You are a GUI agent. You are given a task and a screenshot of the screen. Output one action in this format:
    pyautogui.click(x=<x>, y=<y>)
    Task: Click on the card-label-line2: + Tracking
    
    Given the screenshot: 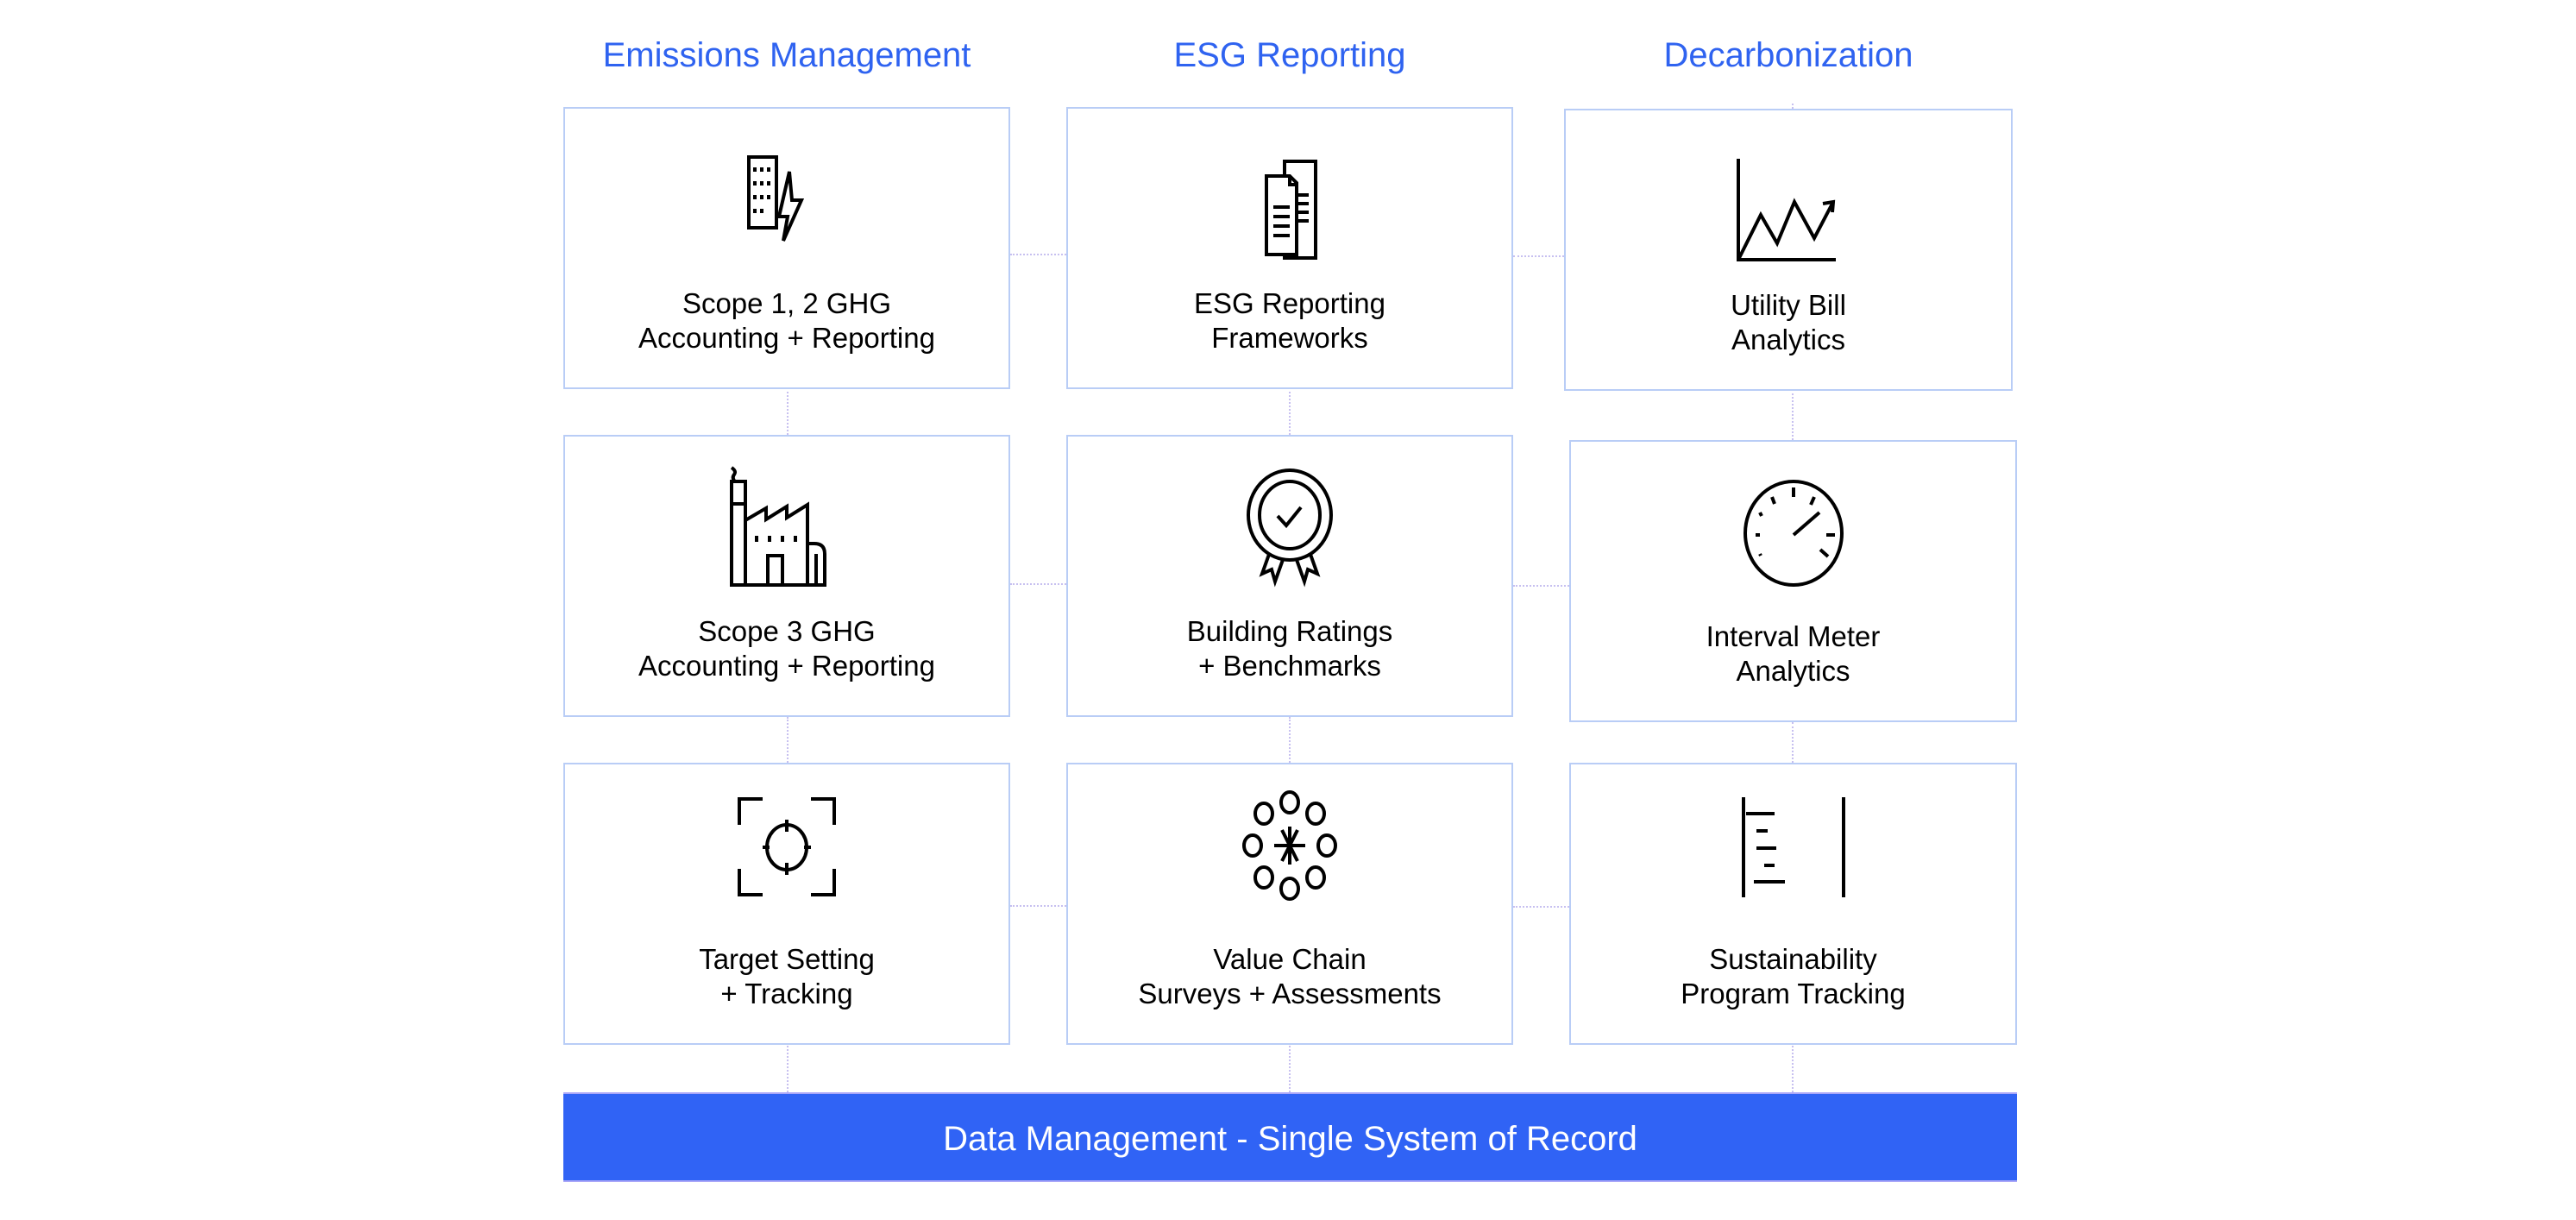 What is the action you would take?
    pyautogui.click(x=786, y=994)
    